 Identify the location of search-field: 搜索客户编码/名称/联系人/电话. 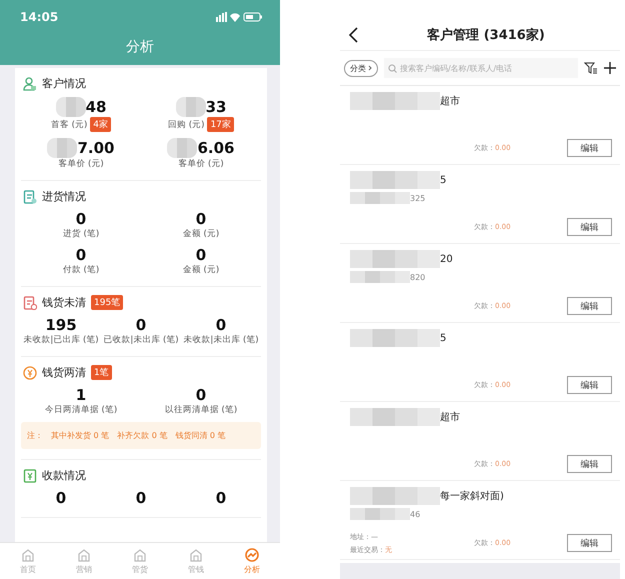
(481, 68).